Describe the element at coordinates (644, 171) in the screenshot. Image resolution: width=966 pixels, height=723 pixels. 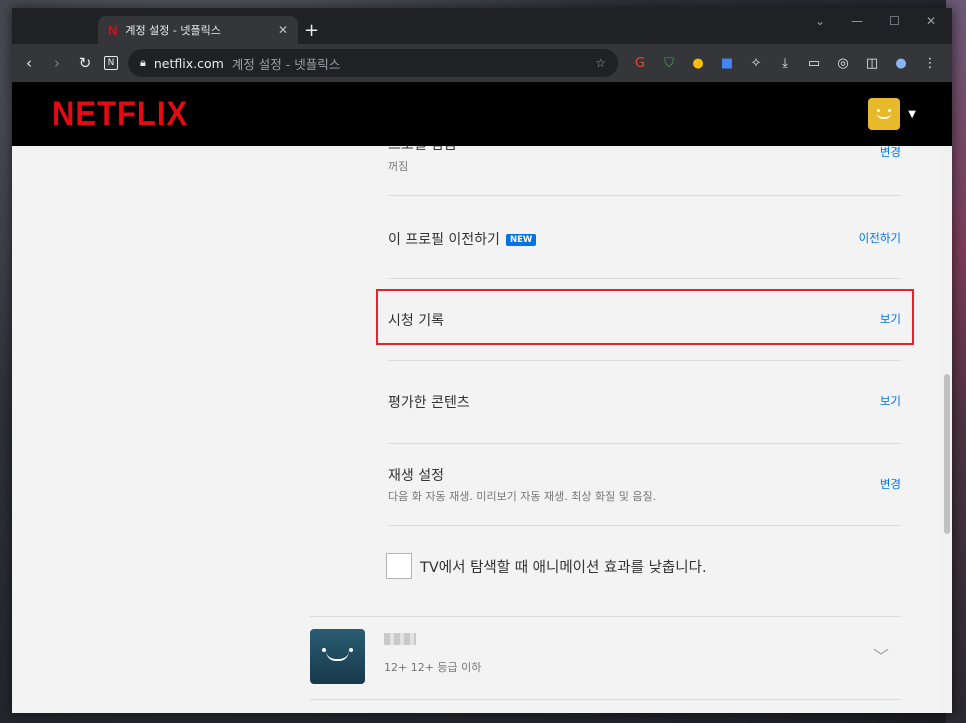
I see `profile-lock-row: 프로필 잠금 꺼짐 변경` at that location.